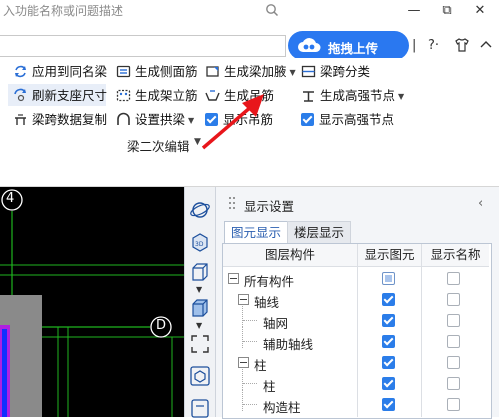 The width and height of the screenshot is (499, 420). I want to click on svg-text: 3D, so click(199, 244).